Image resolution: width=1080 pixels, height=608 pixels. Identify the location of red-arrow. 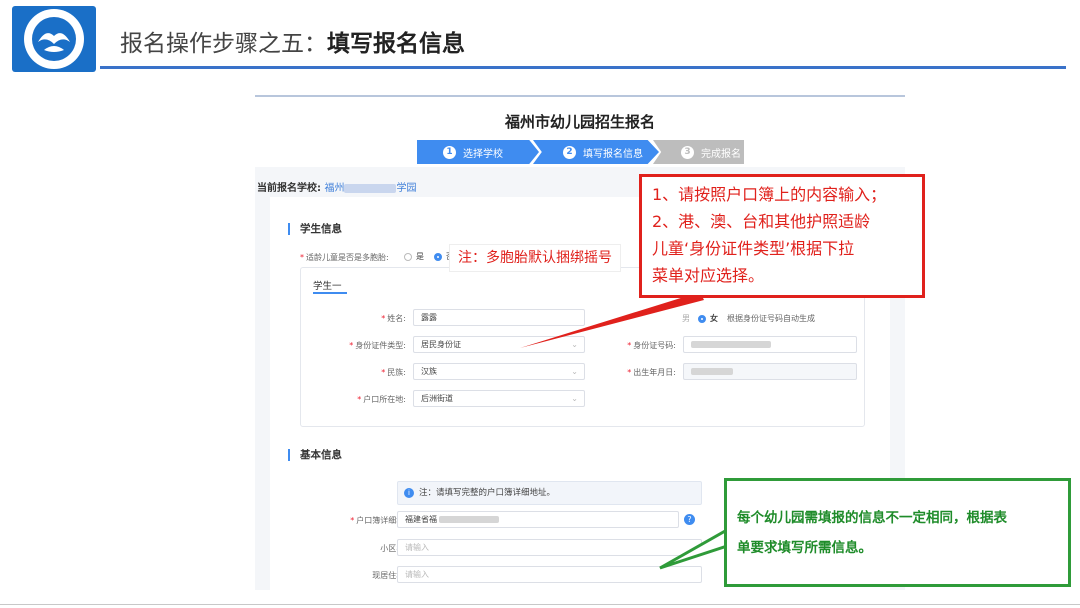
(612, 320).